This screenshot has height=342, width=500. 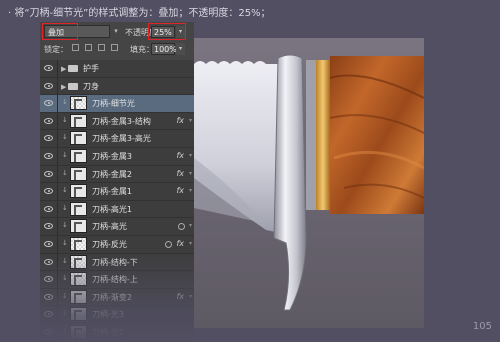 I want to click on lock-all-icon, so click(x=114, y=47).